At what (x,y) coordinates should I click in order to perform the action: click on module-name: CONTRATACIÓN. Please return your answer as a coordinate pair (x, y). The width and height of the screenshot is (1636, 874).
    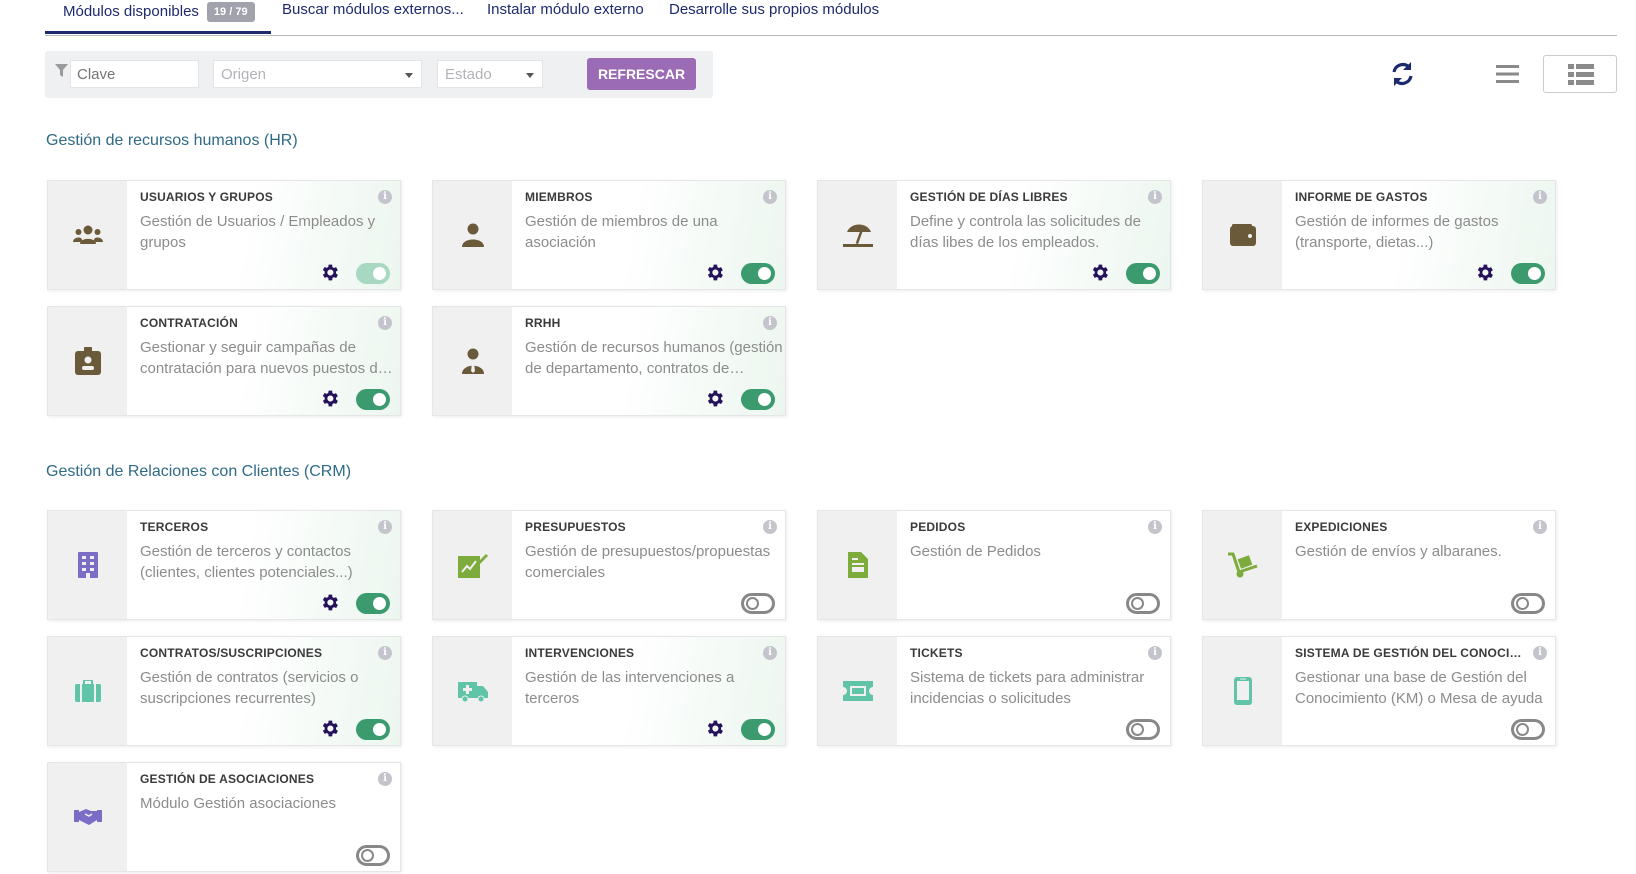
    Looking at the image, I should click on (189, 323).